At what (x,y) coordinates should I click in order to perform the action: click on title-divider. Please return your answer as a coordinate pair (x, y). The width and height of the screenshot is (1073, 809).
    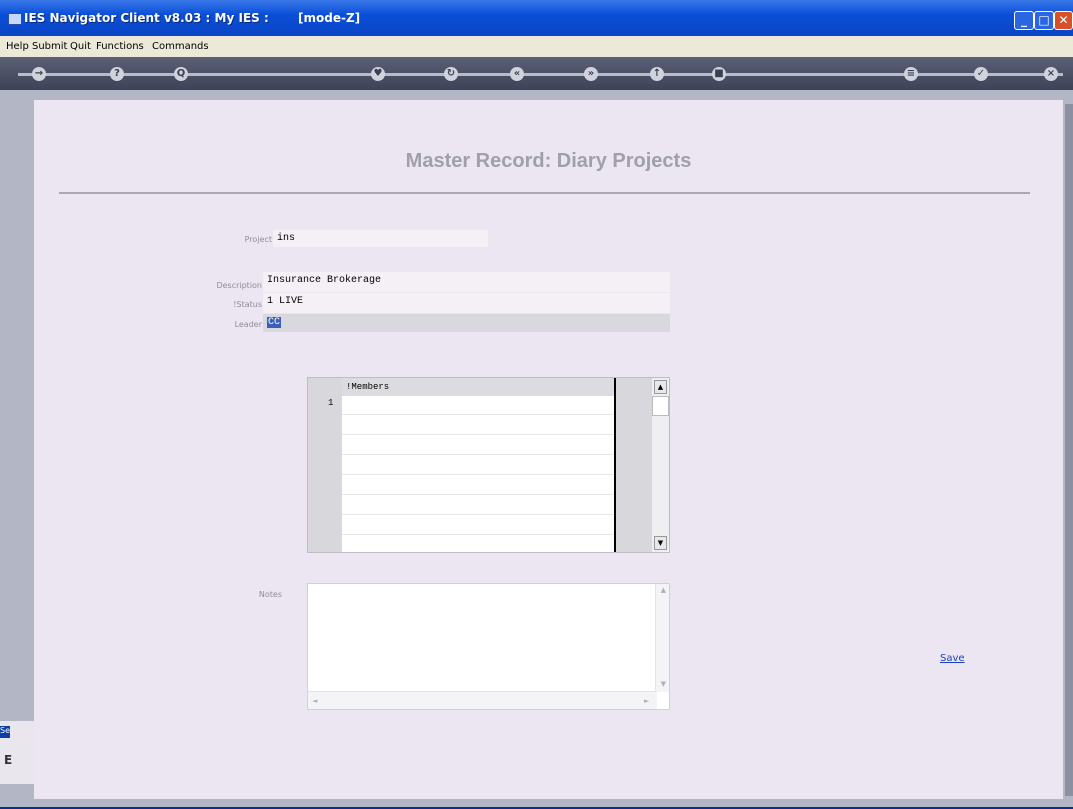
    Looking at the image, I should click on (544, 193).